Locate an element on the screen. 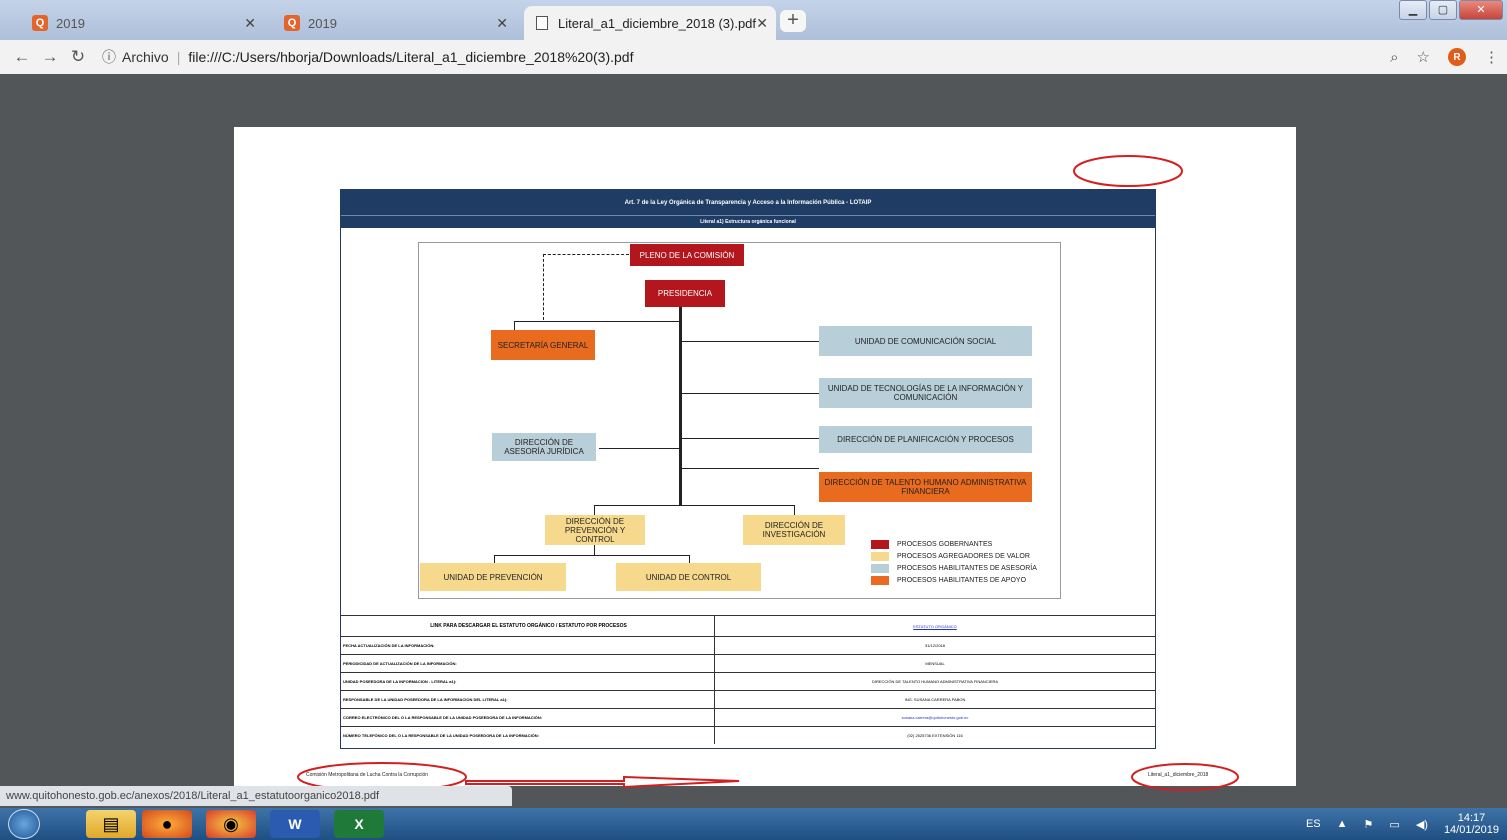 Image resolution: width=1507 pixels, height=840 pixels. document-icon is located at coordinates (542, 23).